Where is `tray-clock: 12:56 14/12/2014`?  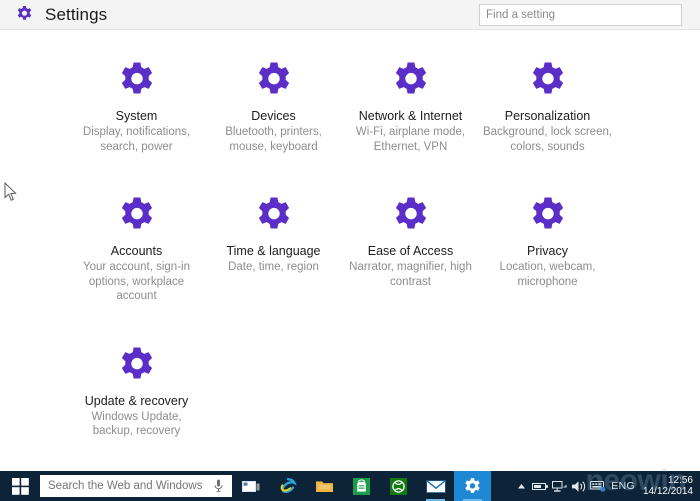 tray-clock: 12:56 14/12/2014 is located at coordinates (667, 486).